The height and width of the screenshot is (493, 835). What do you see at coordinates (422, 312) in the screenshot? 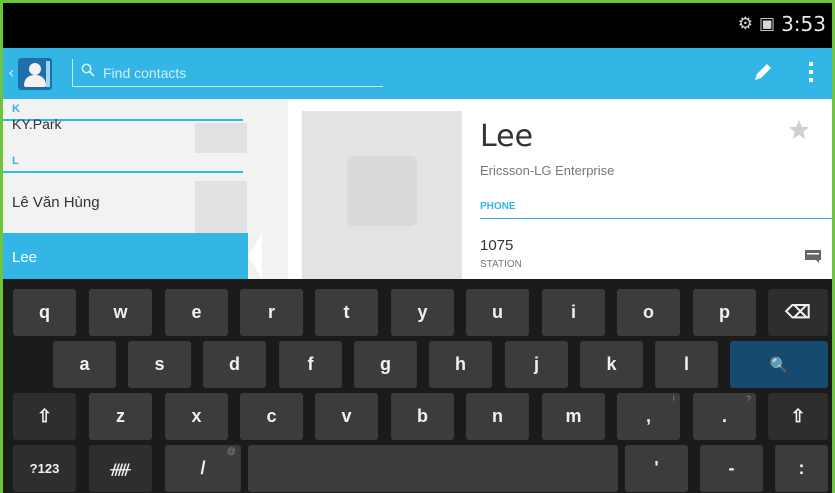
I see `key-y: y` at bounding box center [422, 312].